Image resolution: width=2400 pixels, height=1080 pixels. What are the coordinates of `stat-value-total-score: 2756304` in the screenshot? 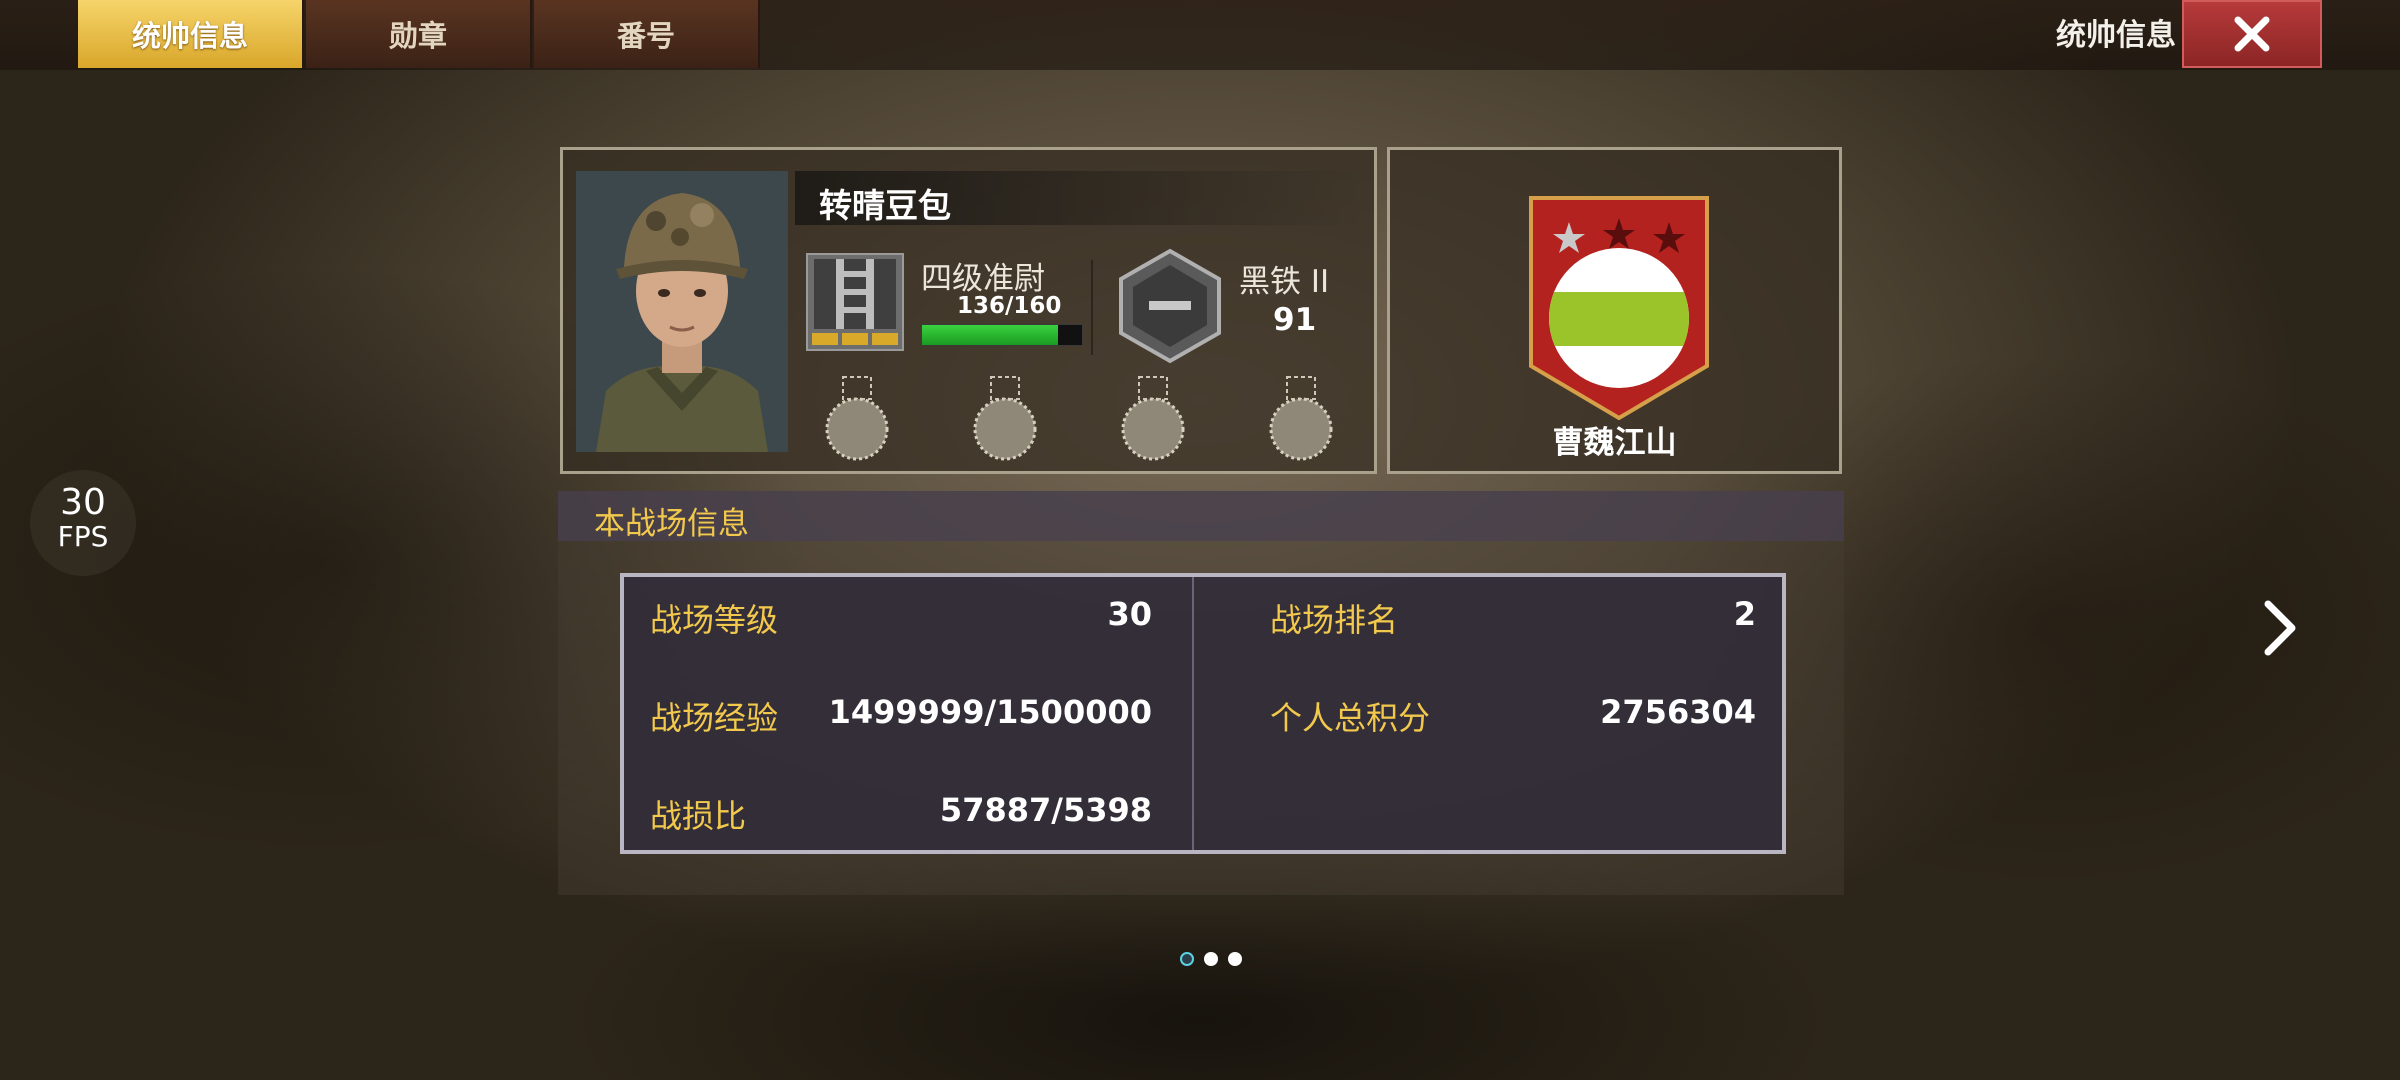 It's located at (1678, 712).